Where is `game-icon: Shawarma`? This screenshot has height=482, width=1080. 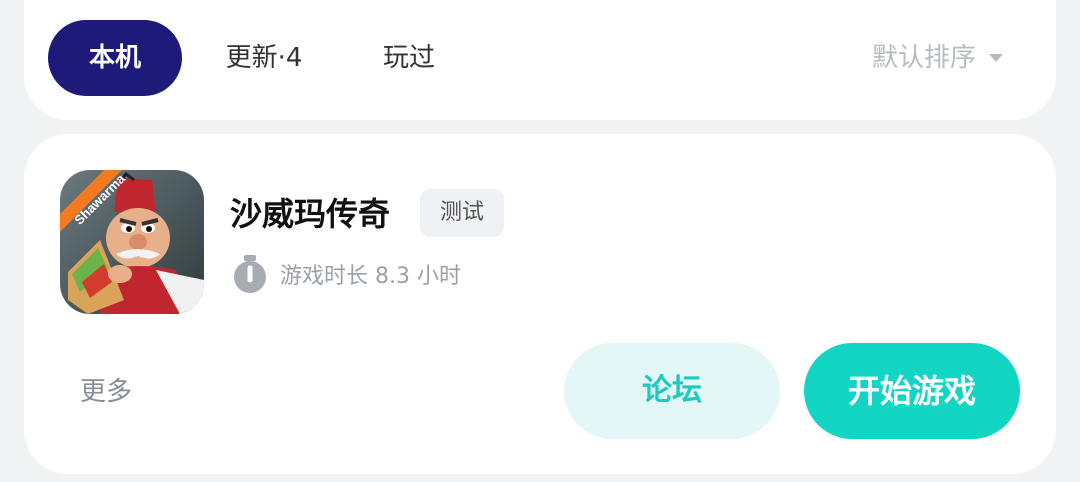
game-icon: Shawarma is located at coordinates (132, 242).